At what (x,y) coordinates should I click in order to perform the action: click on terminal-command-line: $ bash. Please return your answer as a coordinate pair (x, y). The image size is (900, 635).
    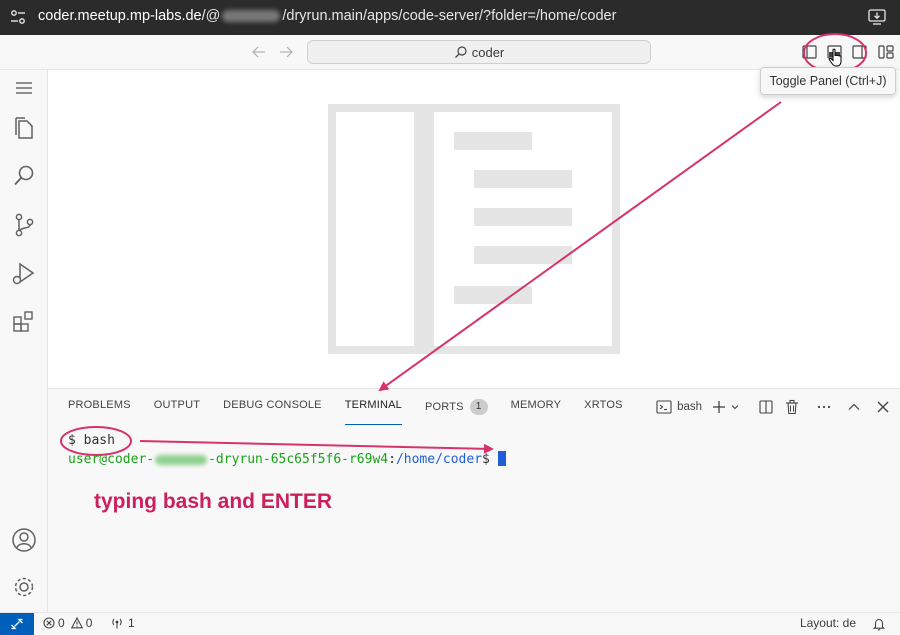
    Looking at the image, I should click on (91, 440).